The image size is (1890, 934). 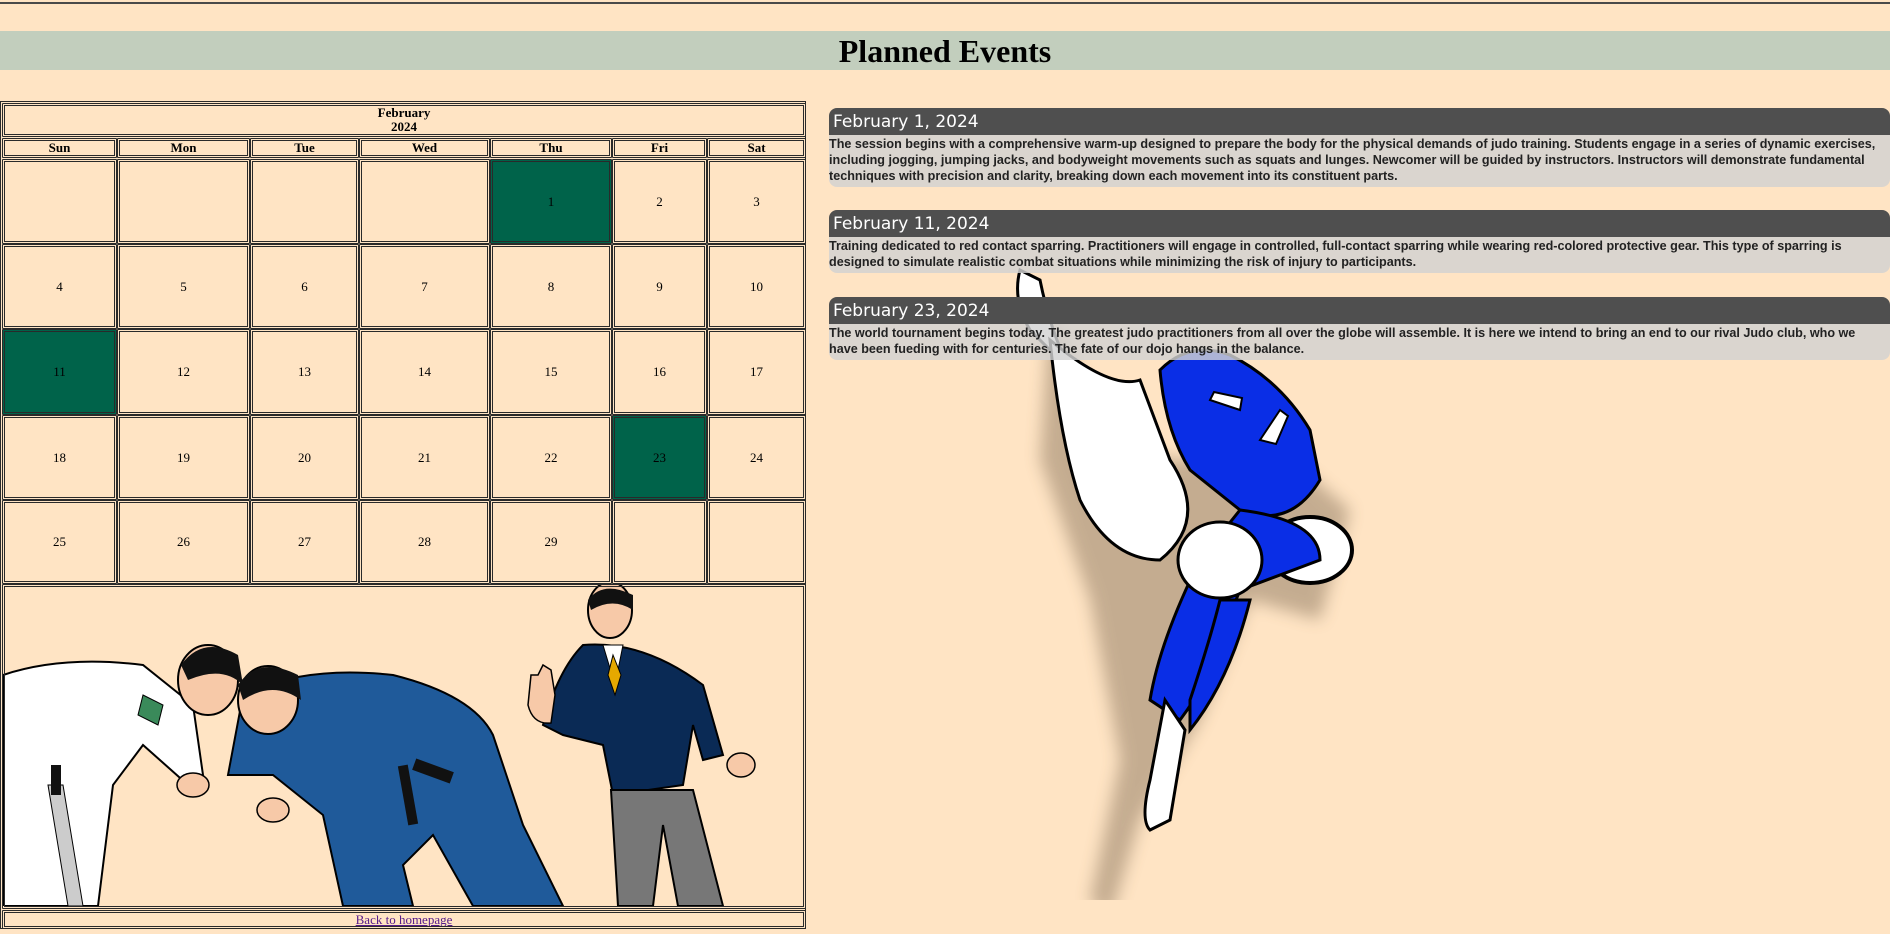 What do you see at coordinates (404, 112) in the screenshot?
I see `calendar-month: February` at bounding box center [404, 112].